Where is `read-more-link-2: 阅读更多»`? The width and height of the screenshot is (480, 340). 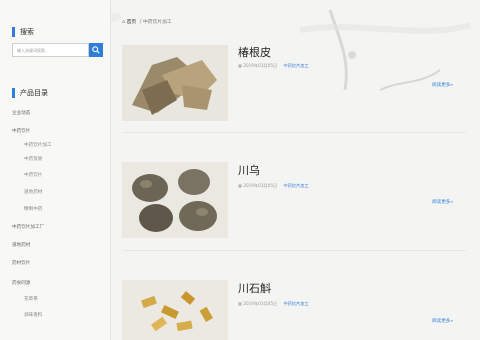
read-more-link-2: 阅读更多» is located at coordinates (442, 202).